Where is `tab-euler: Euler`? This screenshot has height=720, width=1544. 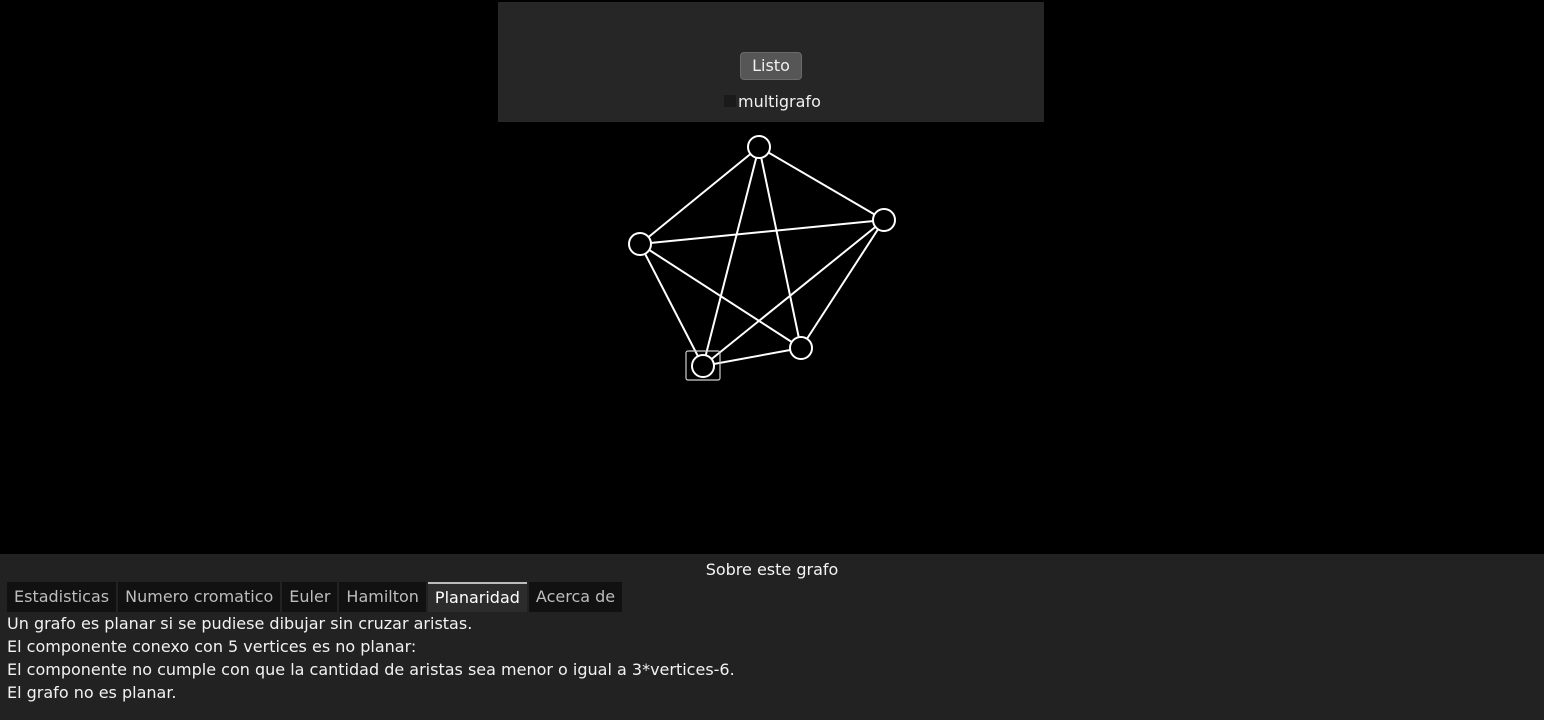 tab-euler: Euler is located at coordinates (310, 597).